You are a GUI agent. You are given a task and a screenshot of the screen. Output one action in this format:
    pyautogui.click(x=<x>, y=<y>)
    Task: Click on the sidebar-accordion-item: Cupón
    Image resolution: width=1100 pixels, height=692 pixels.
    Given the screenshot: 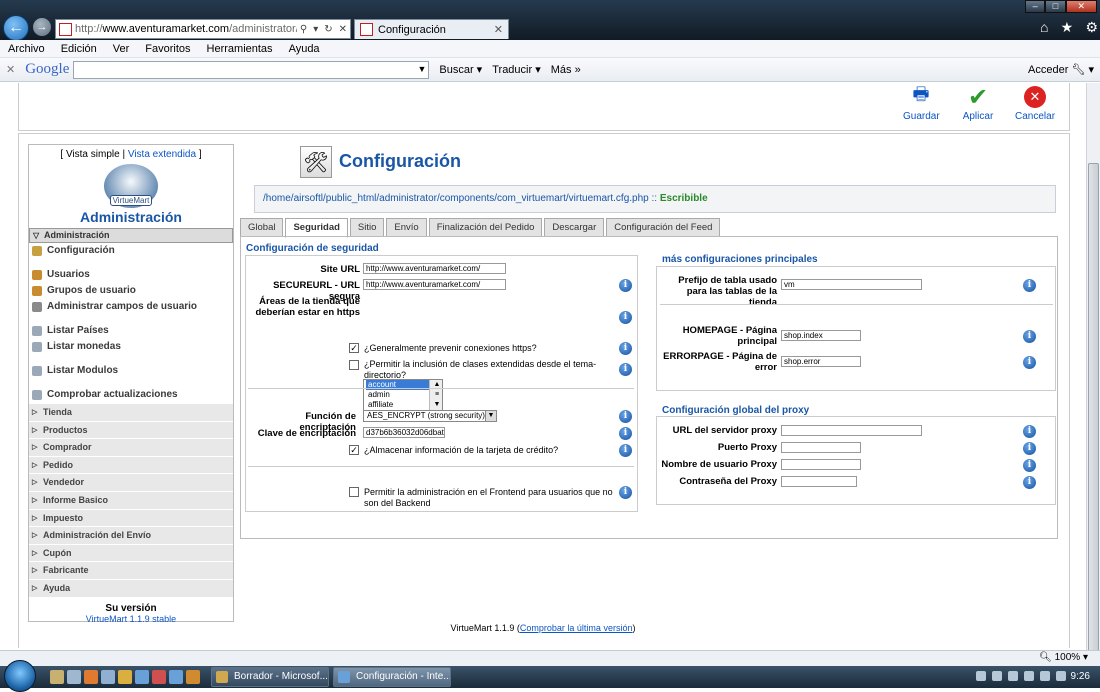 What is the action you would take?
    pyautogui.click(x=131, y=552)
    